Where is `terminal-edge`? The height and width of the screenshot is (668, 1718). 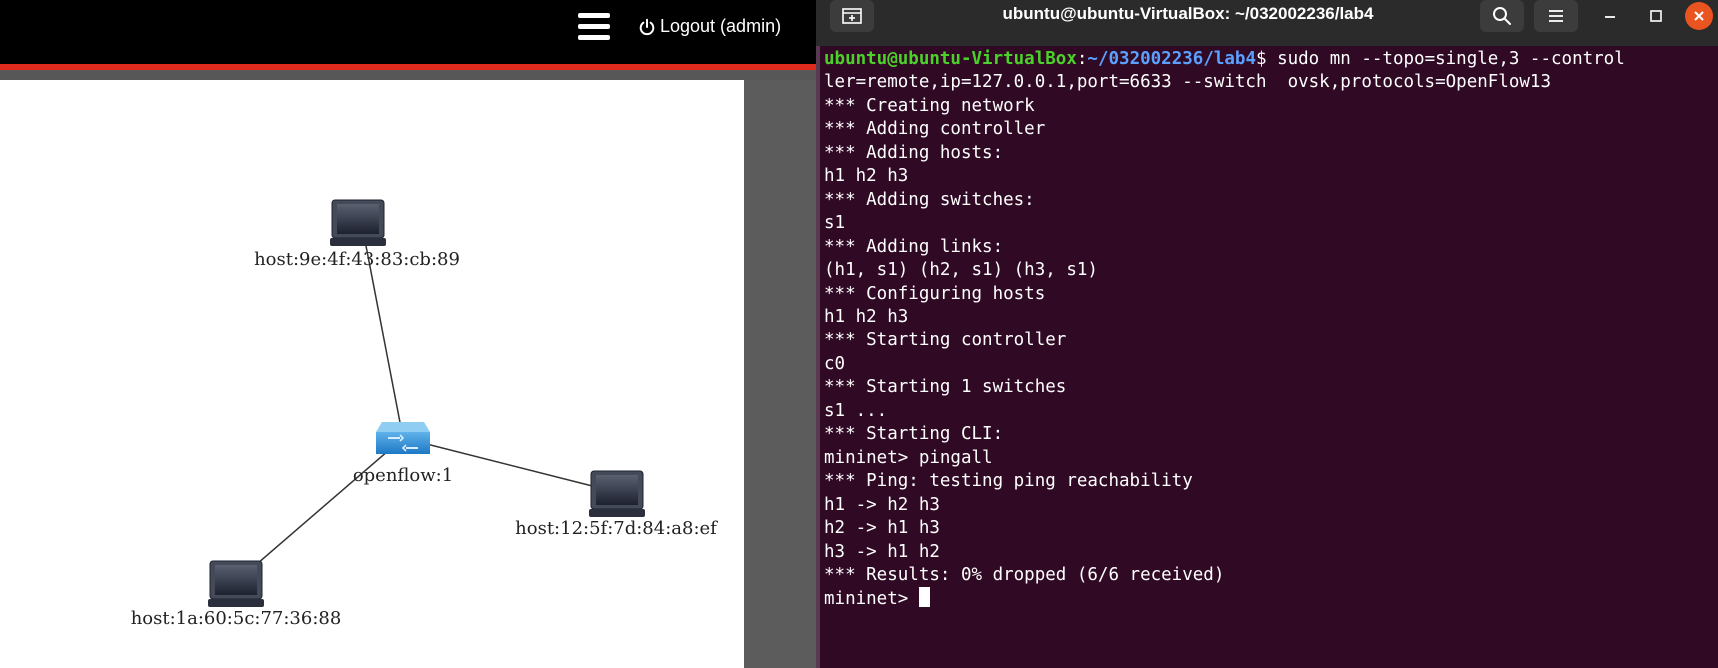 terminal-edge is located at coordinates (818, 357).